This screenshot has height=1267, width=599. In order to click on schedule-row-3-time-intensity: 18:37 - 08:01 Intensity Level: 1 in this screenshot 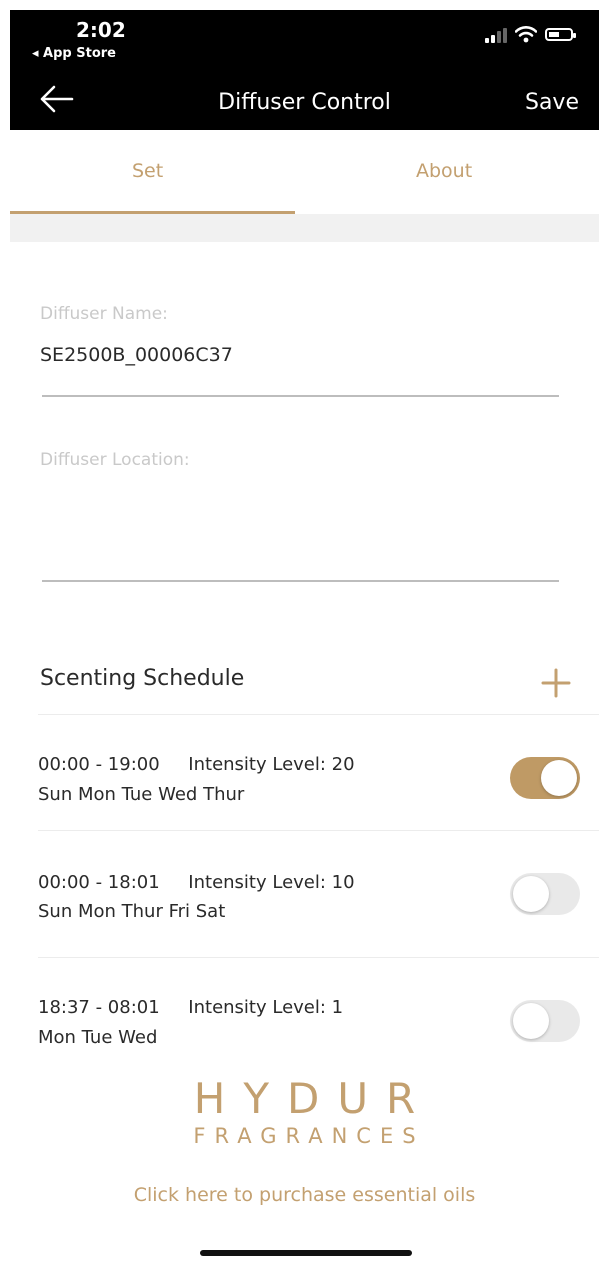, I will do `click(191, 1007)`.